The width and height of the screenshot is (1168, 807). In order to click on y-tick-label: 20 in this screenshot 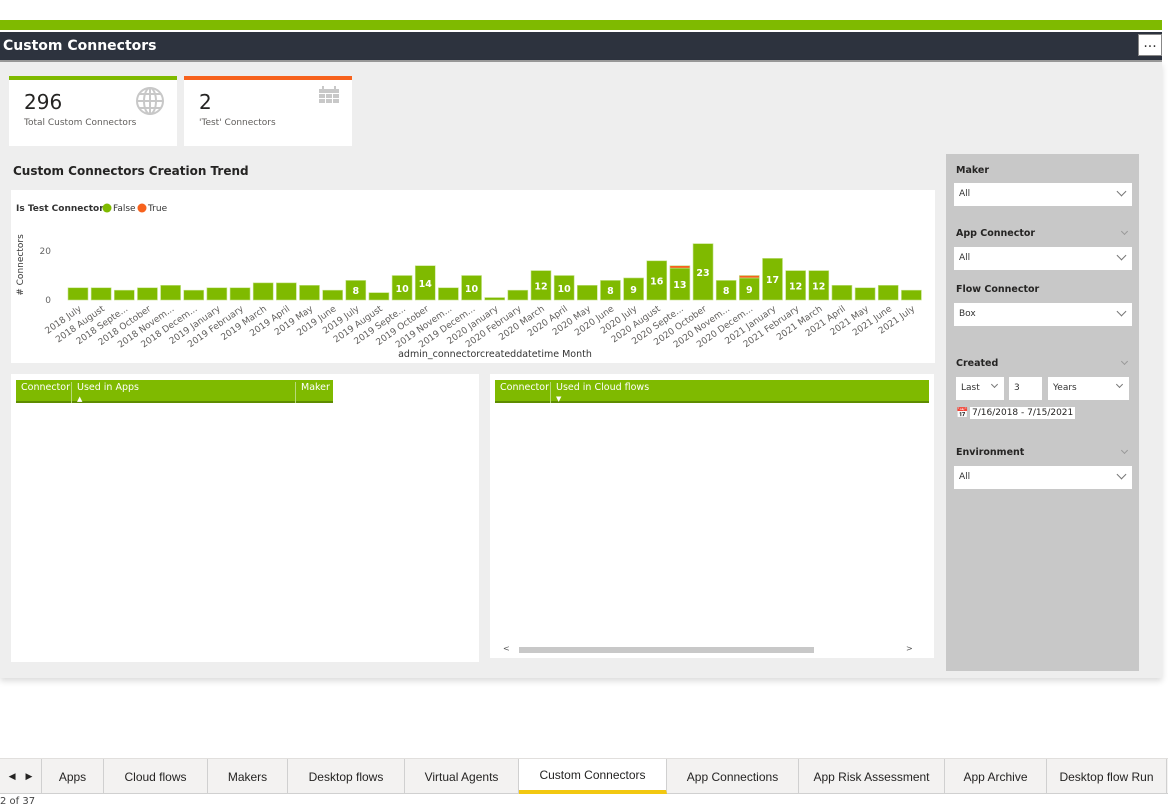, I will do `click(46, 252)`.